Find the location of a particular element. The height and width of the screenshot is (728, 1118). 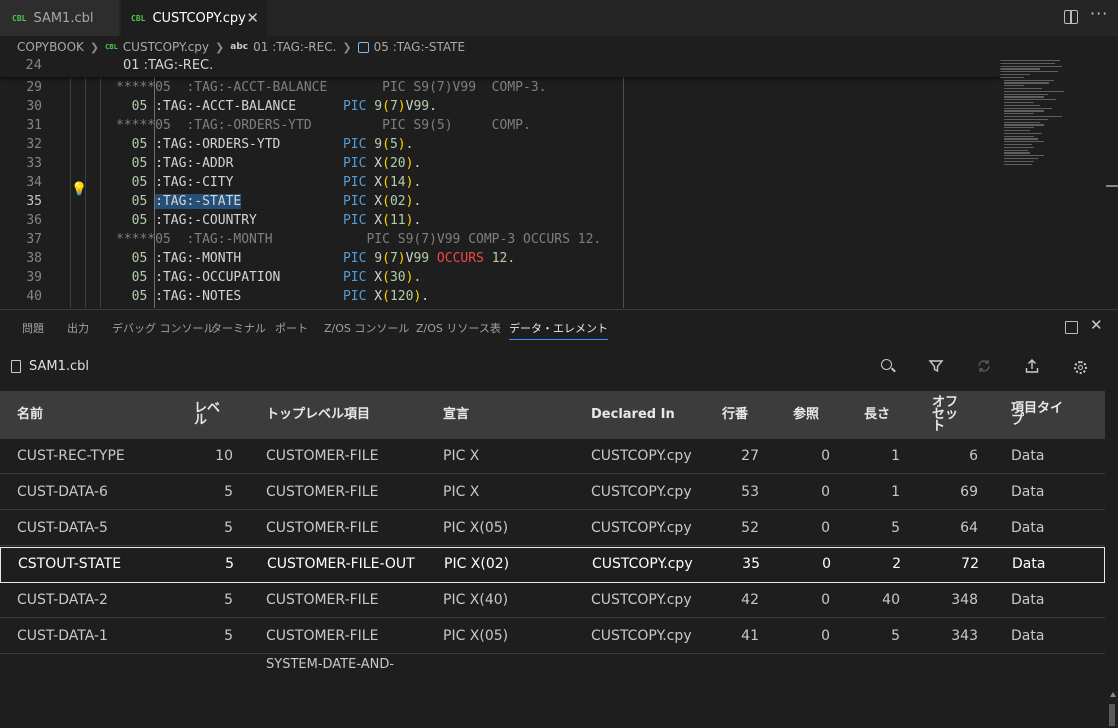

column-header-item-type: 項目タイプ is located at coordinates (1041, 415).